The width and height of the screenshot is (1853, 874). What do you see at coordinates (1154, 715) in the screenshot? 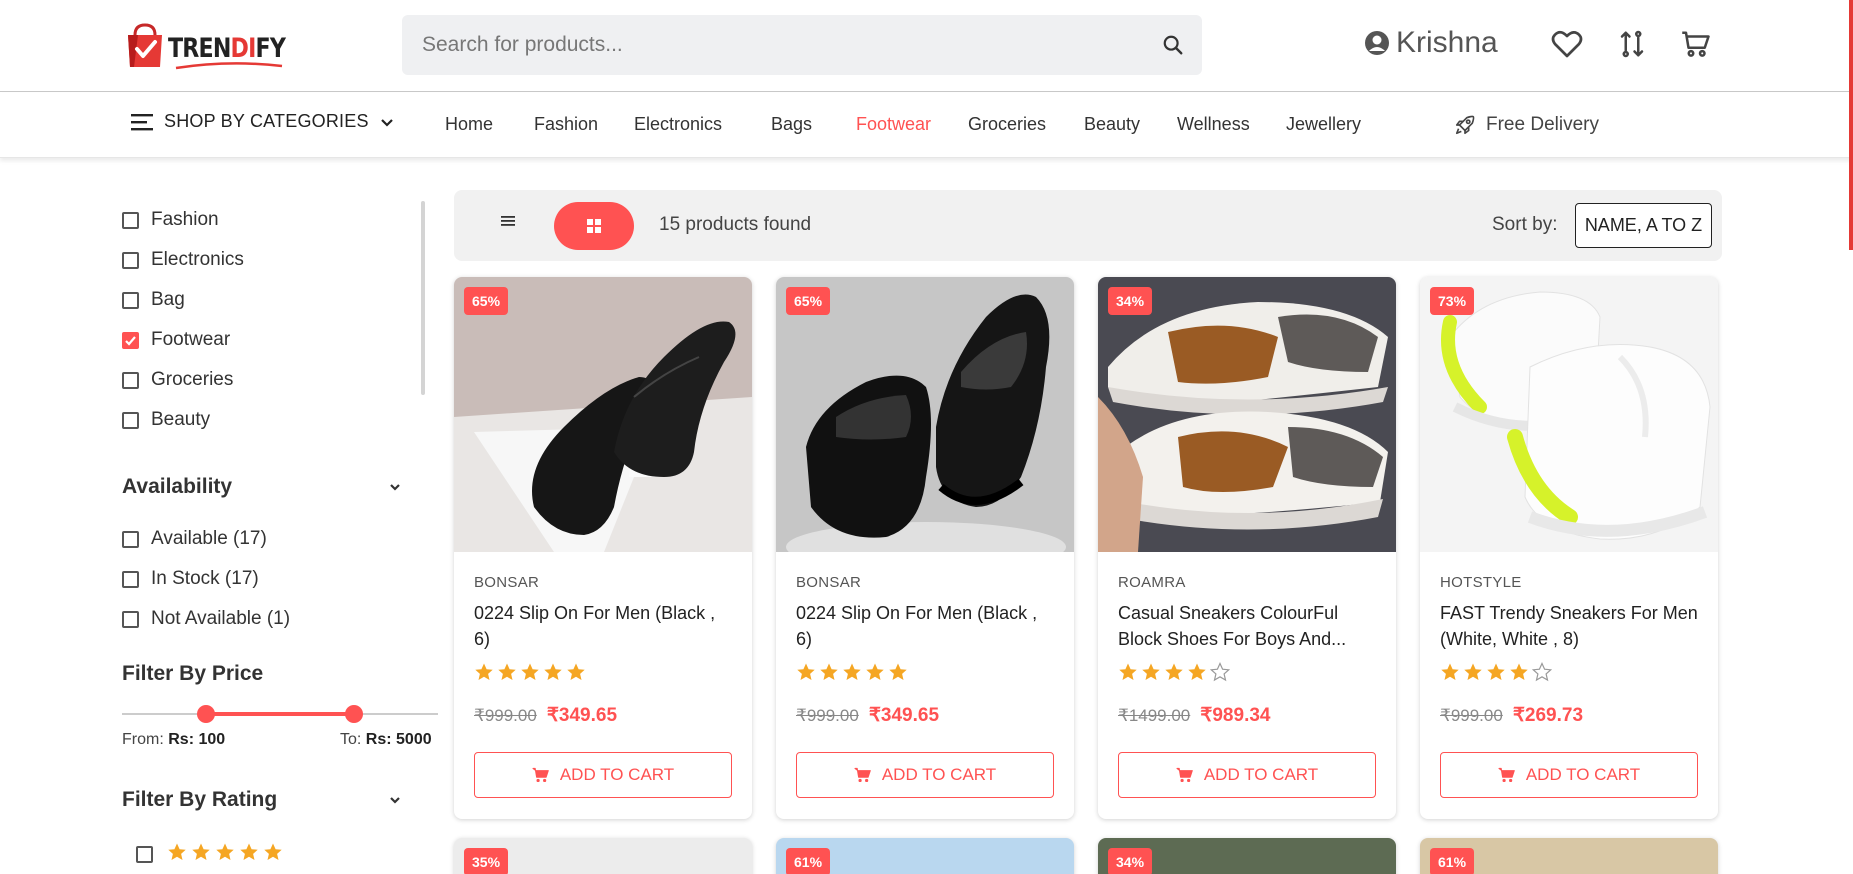
I see `old-price: ₹1499.00` at bounding box center [1154, 715].